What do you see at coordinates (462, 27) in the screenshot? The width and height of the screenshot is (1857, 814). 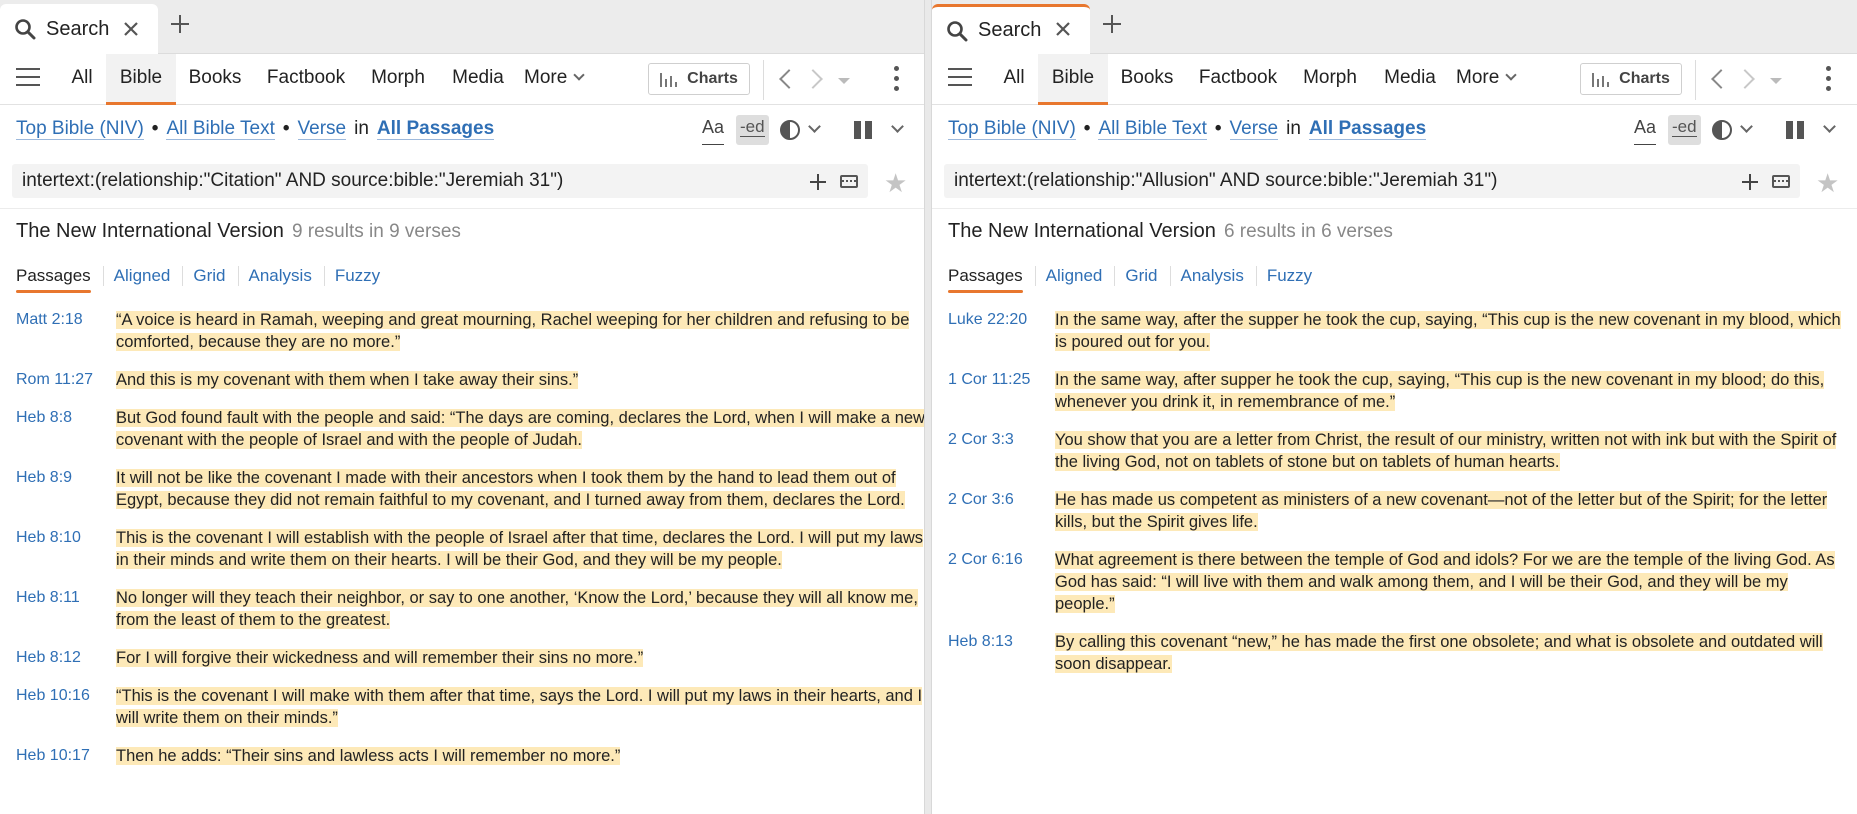 I see `tab-strip: Search` at bounding box center [462, 27].